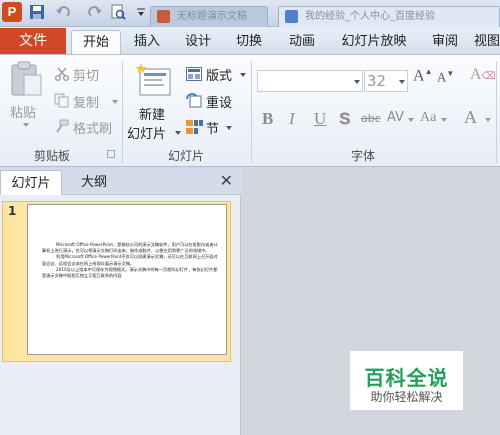 The width and height of the screenshot is (500, 435). What do you see at coordinates (194, 74) in the screenshot?
I see `layout-icon` at bounding box center [194, 74].